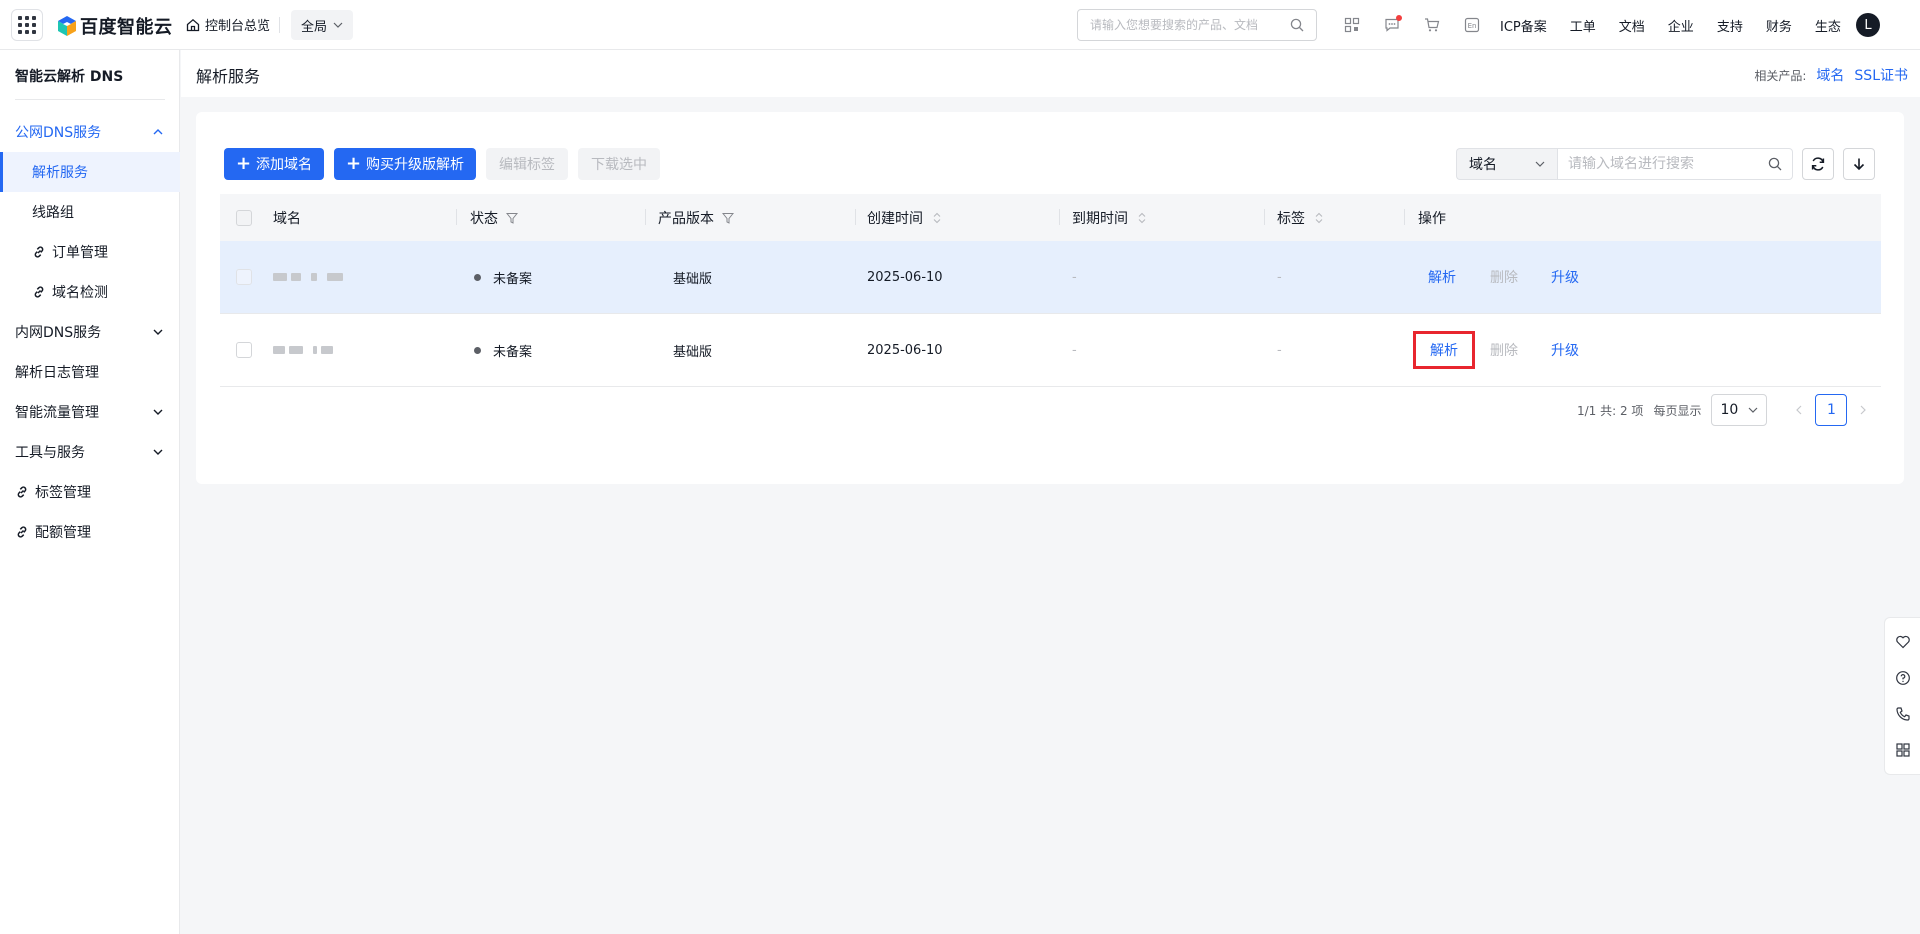  What do you see at coordinates (50, 453) in the screenshot?
I see `sidebar-item-label: 工具与服务` at bounding box center [50, 453].